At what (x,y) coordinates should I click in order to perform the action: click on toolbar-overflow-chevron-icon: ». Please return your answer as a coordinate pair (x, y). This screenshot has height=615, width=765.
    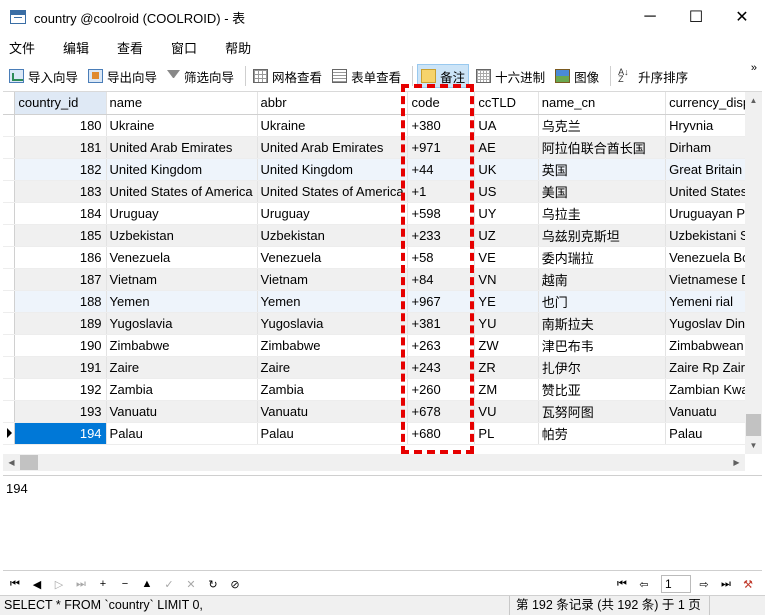
    Looking at the image, I should click on (754, 68).